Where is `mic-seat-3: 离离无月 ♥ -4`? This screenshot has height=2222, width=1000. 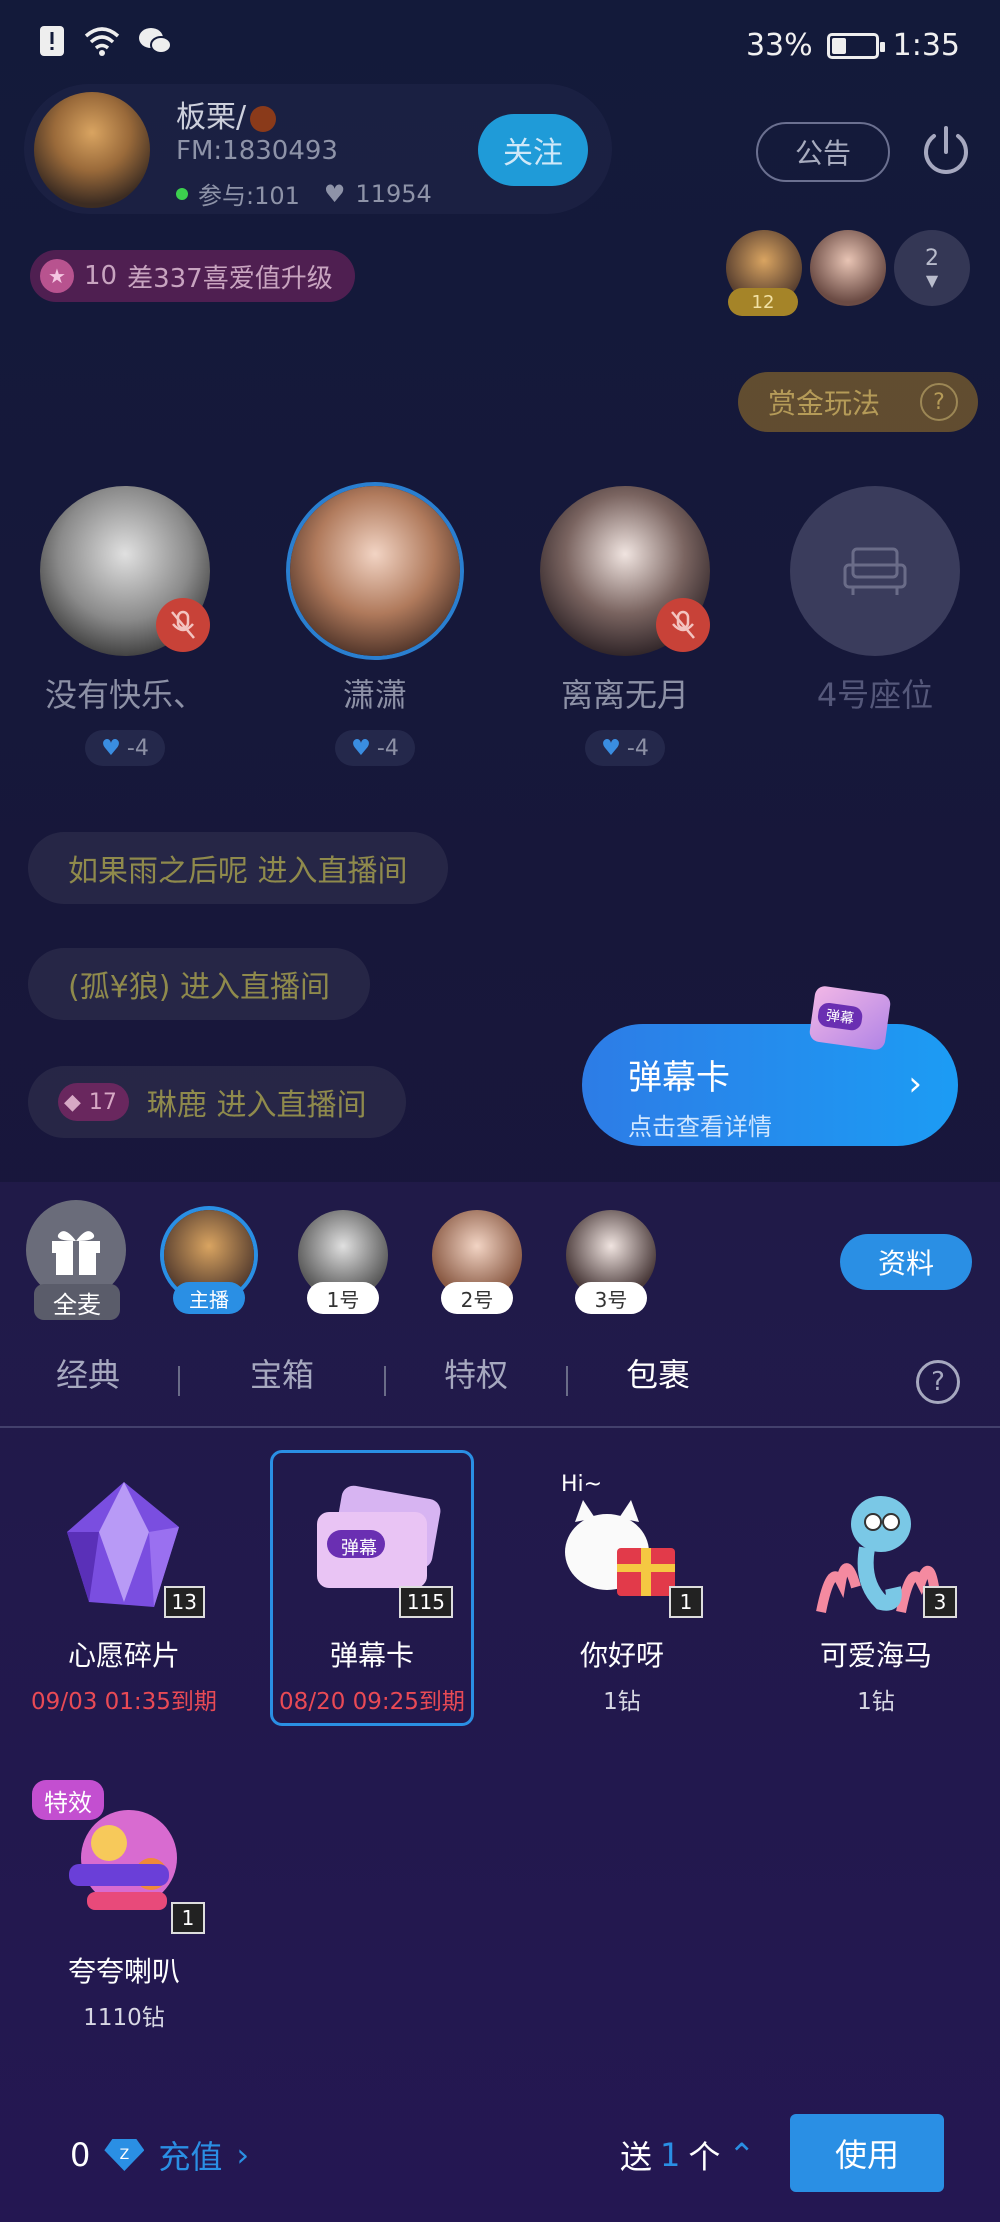
mic-seat-3: 离离无月 ♥ -4 is located at coordinates (625, 626).